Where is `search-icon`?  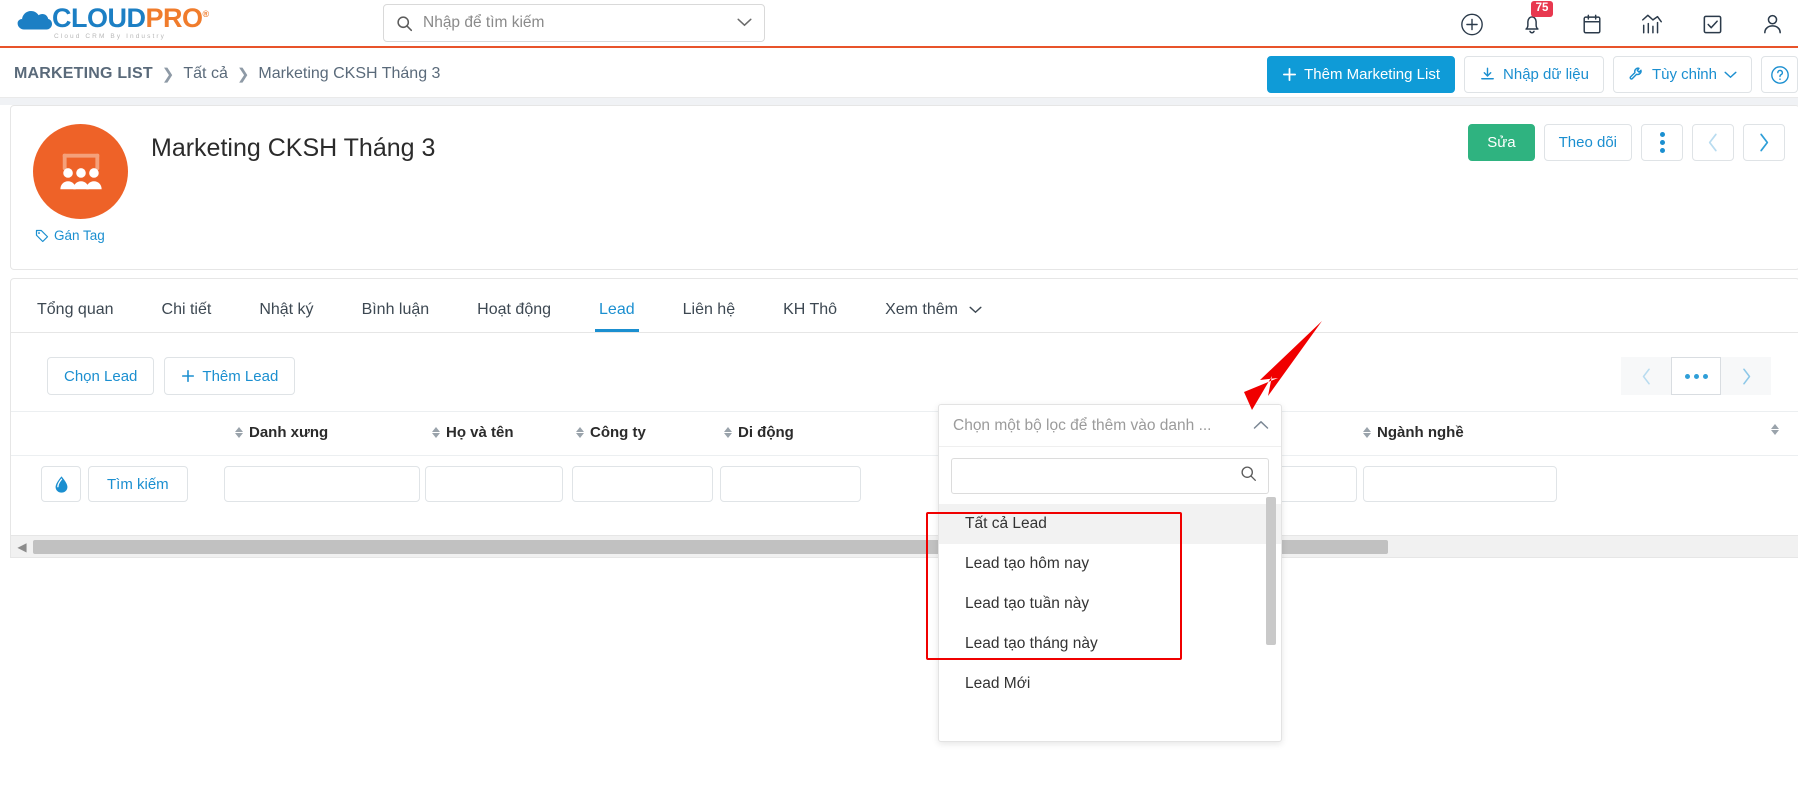 search-icon is located at coordinates (1248, 476).